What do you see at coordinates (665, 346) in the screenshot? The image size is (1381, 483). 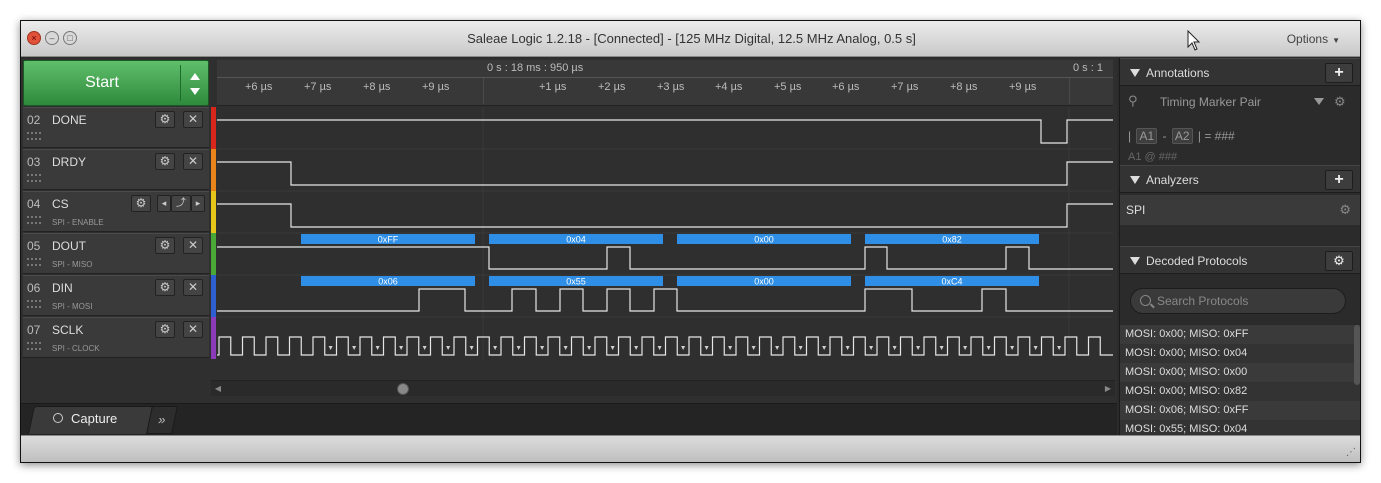 I see `waveform-sclk` at bounding box center [665, 346].